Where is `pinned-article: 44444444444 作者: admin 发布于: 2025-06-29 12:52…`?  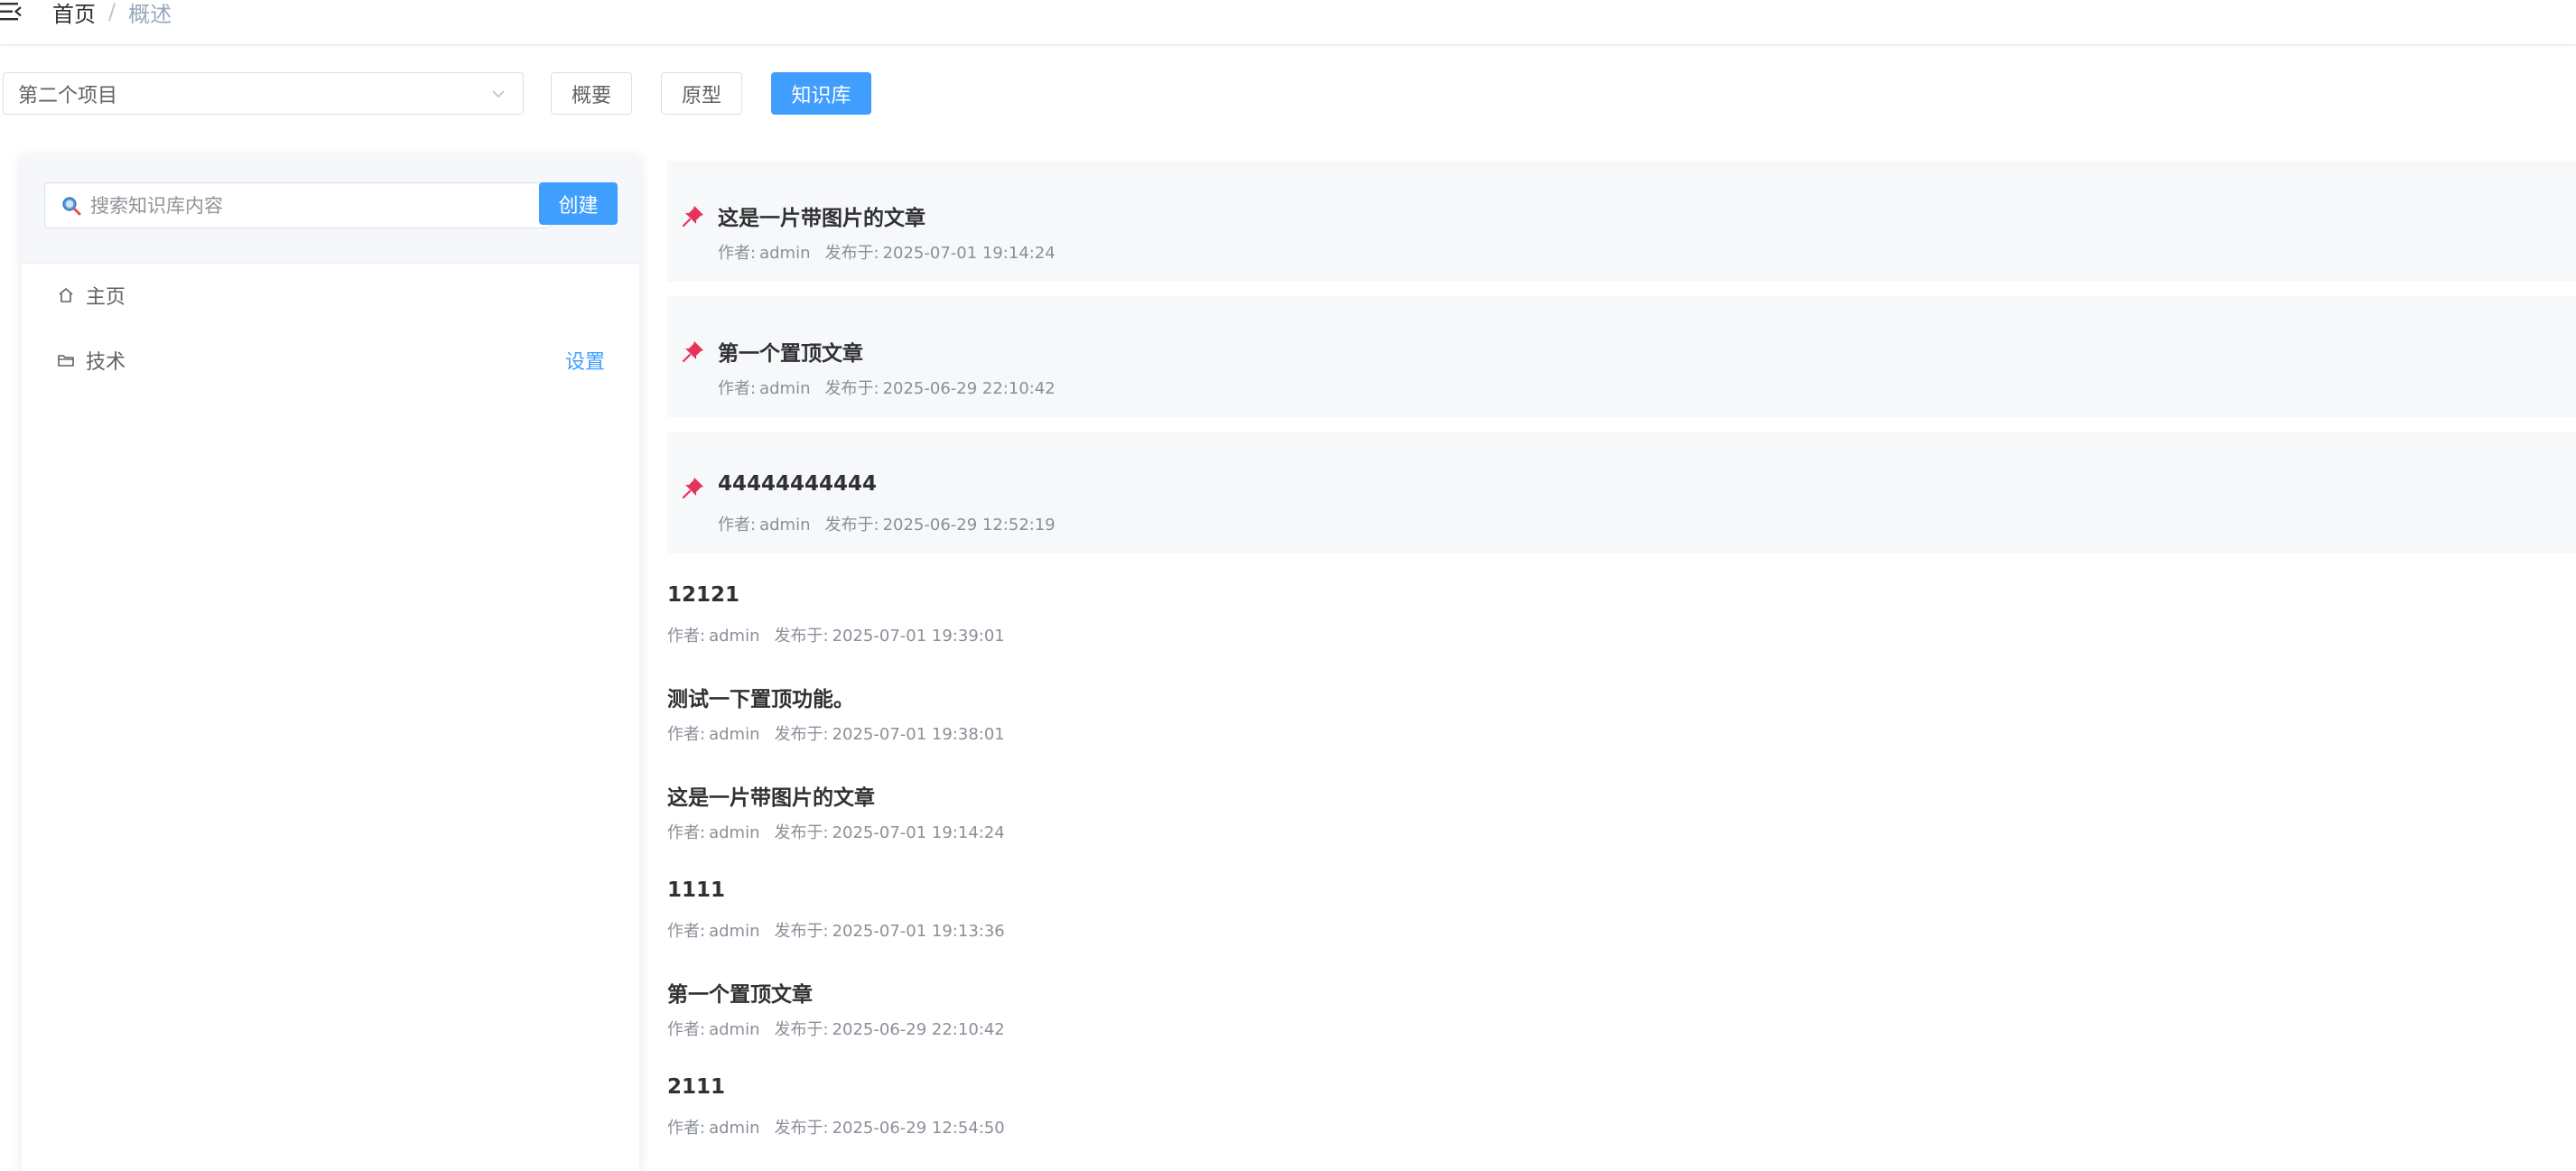
pinned-article: 44444444444 作者: admin 发布于: 2025-06-29 12:52… is located at coordinates (1621, 492).